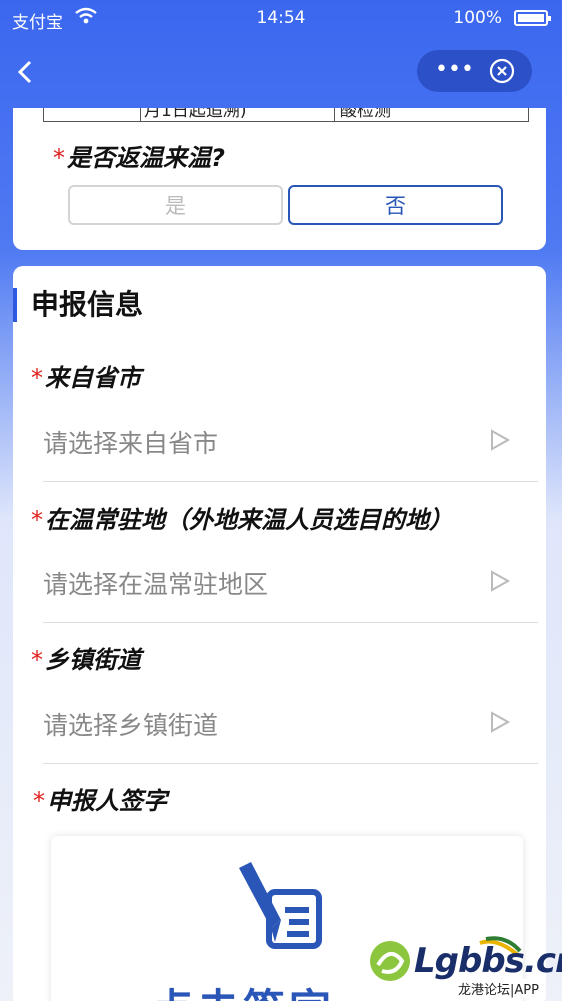 This screenshot has height=1001, width=562. Describe the element at coordinates (365, 114) in the screenshot. I see `table-cell: 酸检测` at that location.